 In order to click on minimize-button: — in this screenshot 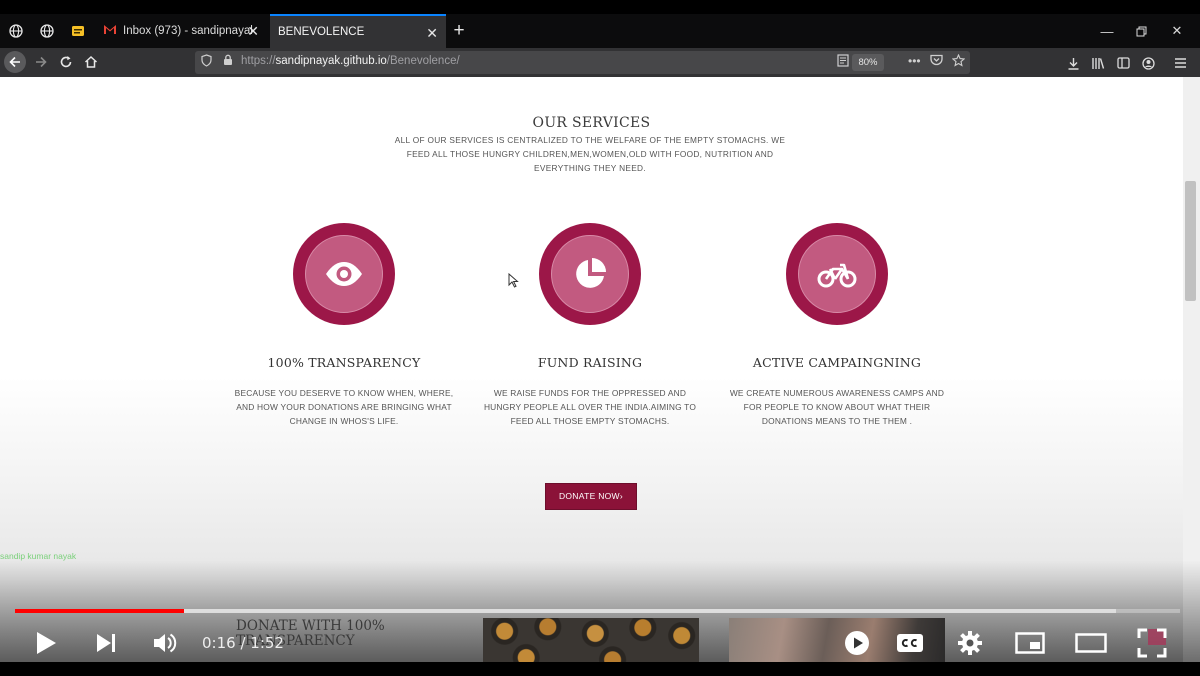, I will do `click(1107, 31)`.